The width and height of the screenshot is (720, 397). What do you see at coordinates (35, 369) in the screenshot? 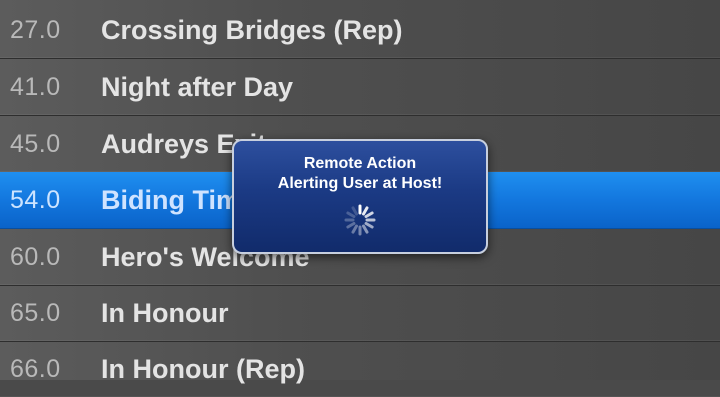
I see `track-time: 66.0` at bounding box center [35, 369].